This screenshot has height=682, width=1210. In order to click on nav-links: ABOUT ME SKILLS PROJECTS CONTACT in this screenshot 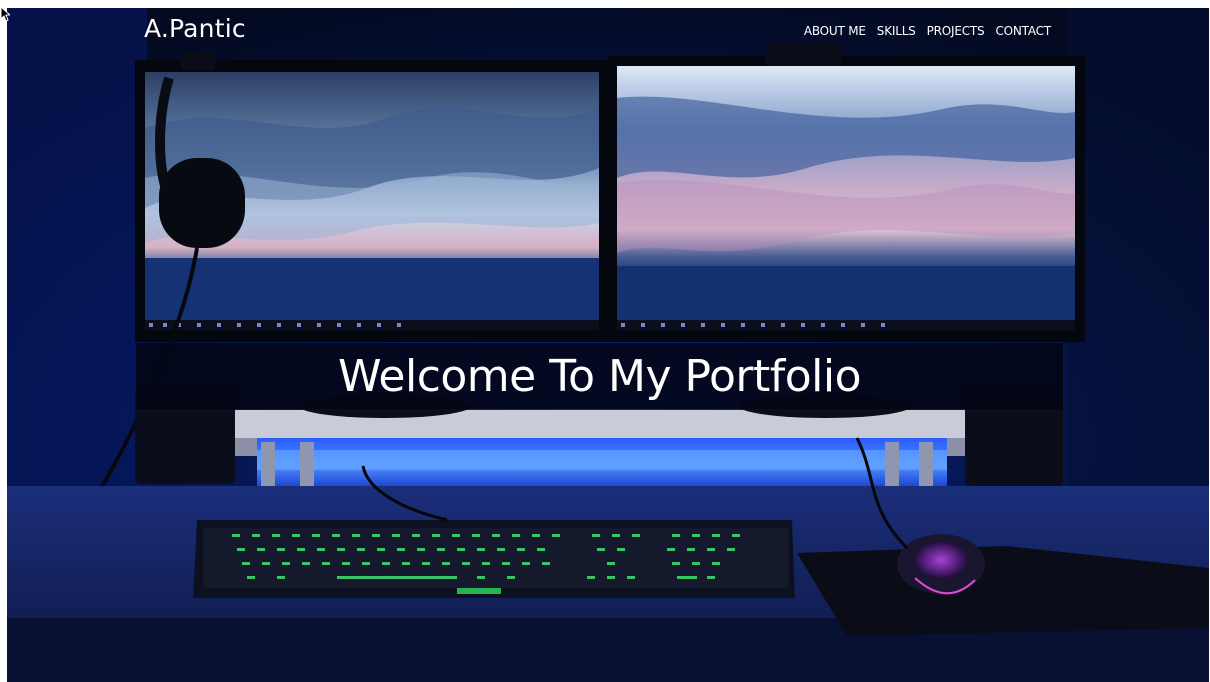, I will do `click(927, 31)`.